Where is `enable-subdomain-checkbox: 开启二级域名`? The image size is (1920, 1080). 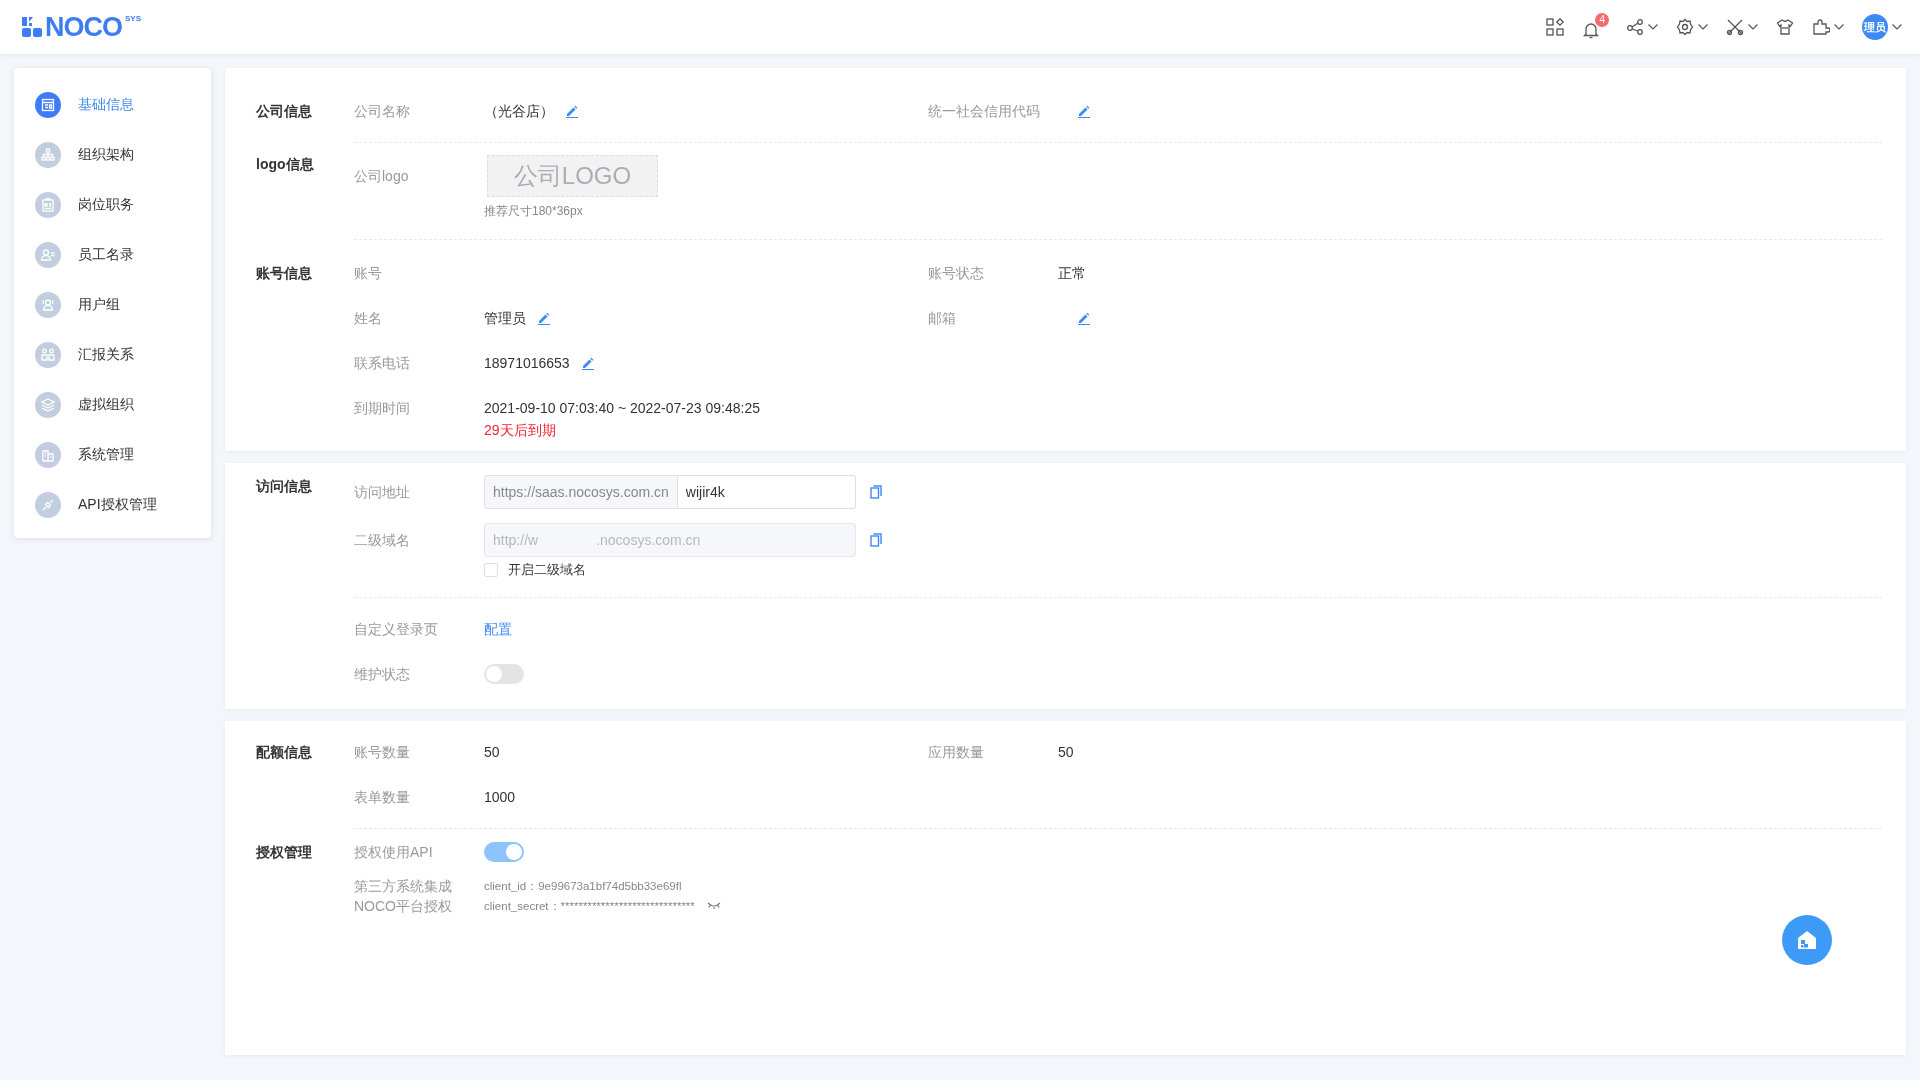 enable-subdomain-checkbox: 开启二级域名 is located at coordinates (683, 570).